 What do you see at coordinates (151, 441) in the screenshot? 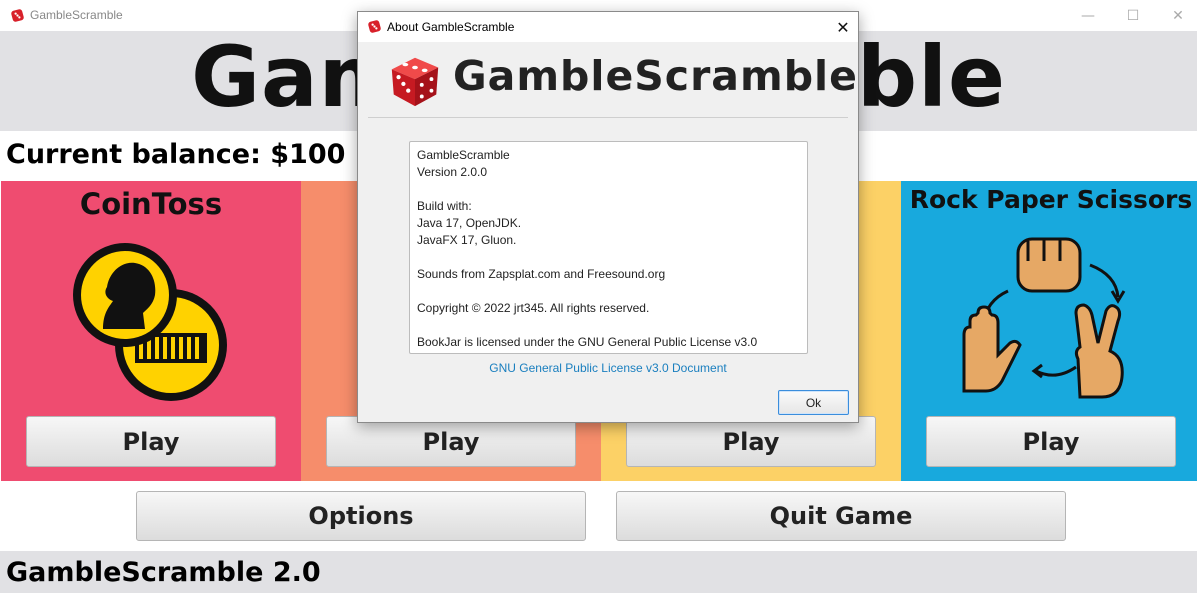
I see `cointoss-play-button: Play` at bounding box center [151, 441].